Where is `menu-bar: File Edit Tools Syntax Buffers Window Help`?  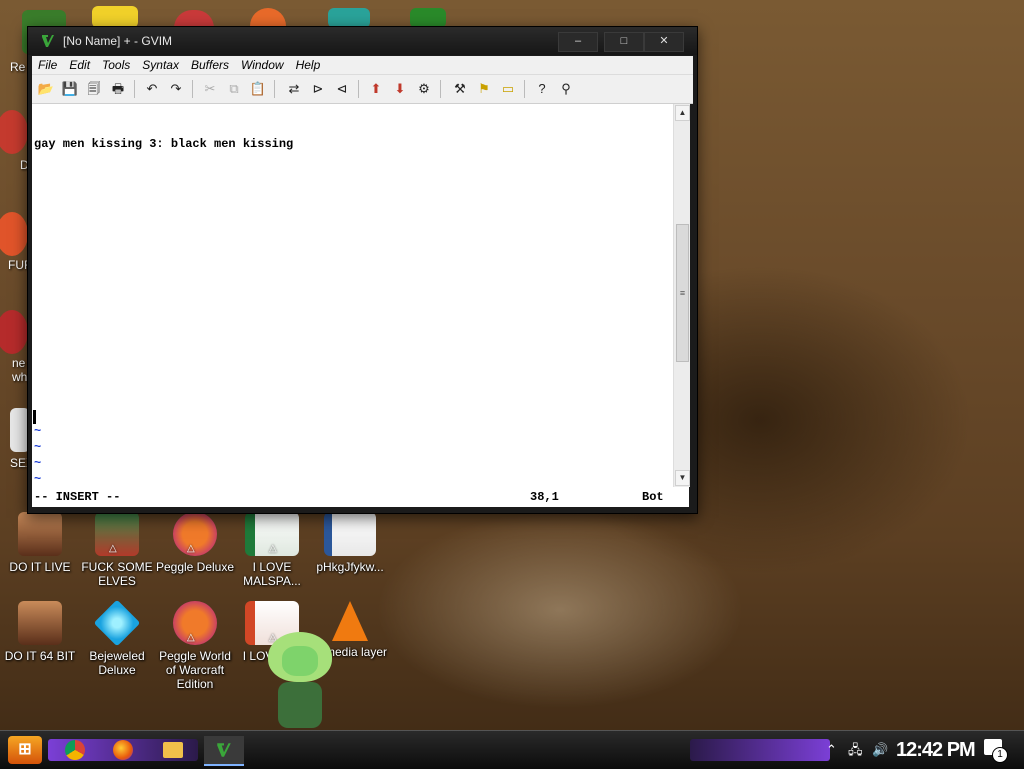 menu-bar: File Edit Tools Syntax Buffers Window Help is located at coordinates (362, 65).